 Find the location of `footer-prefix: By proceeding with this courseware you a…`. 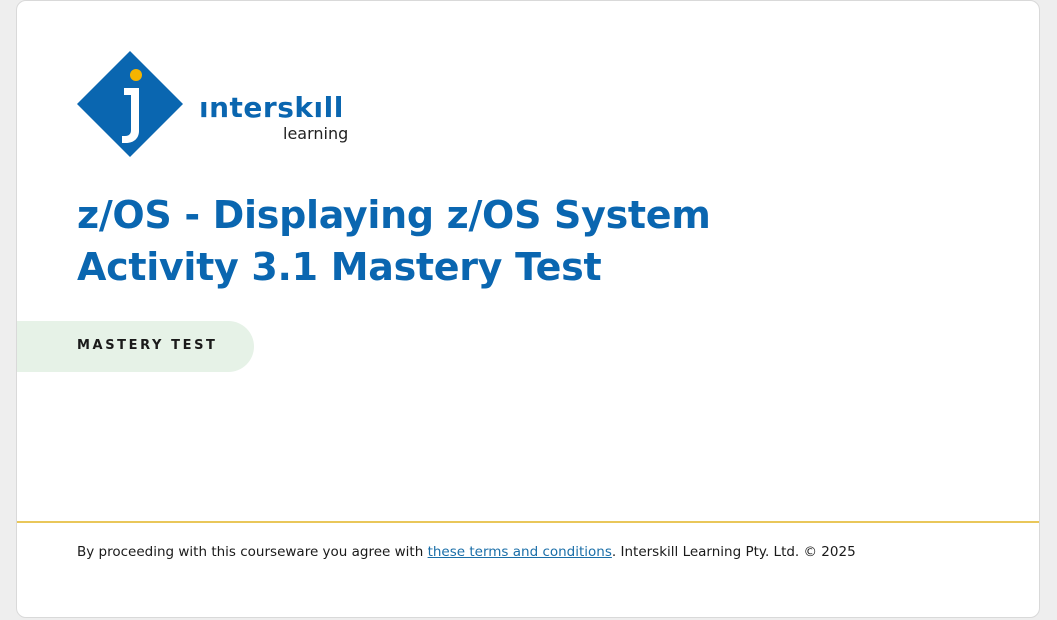

footer-prefix: By proceeding with this courseware you a… is located at coordinates (252, 552).